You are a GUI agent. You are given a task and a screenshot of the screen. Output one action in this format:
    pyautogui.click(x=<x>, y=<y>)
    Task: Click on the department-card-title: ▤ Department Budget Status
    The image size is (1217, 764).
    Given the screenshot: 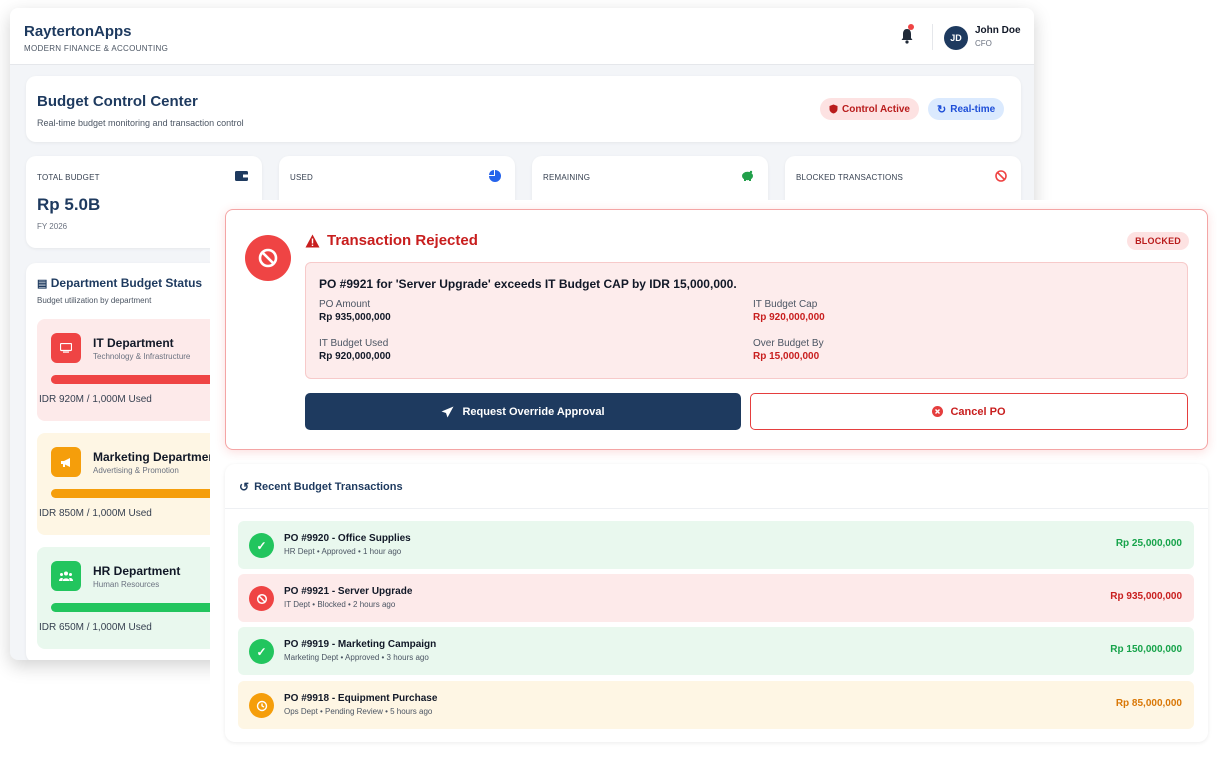 What is the action you would take?
    pyautogui.click(x=119, y=283)
    